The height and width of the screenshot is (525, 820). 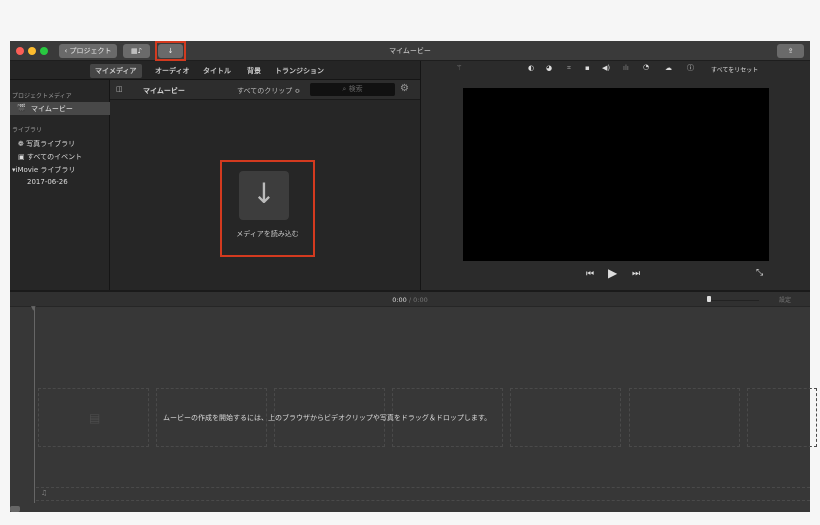 I want to click on share-button: ⇪, so click(x=790, y=51).